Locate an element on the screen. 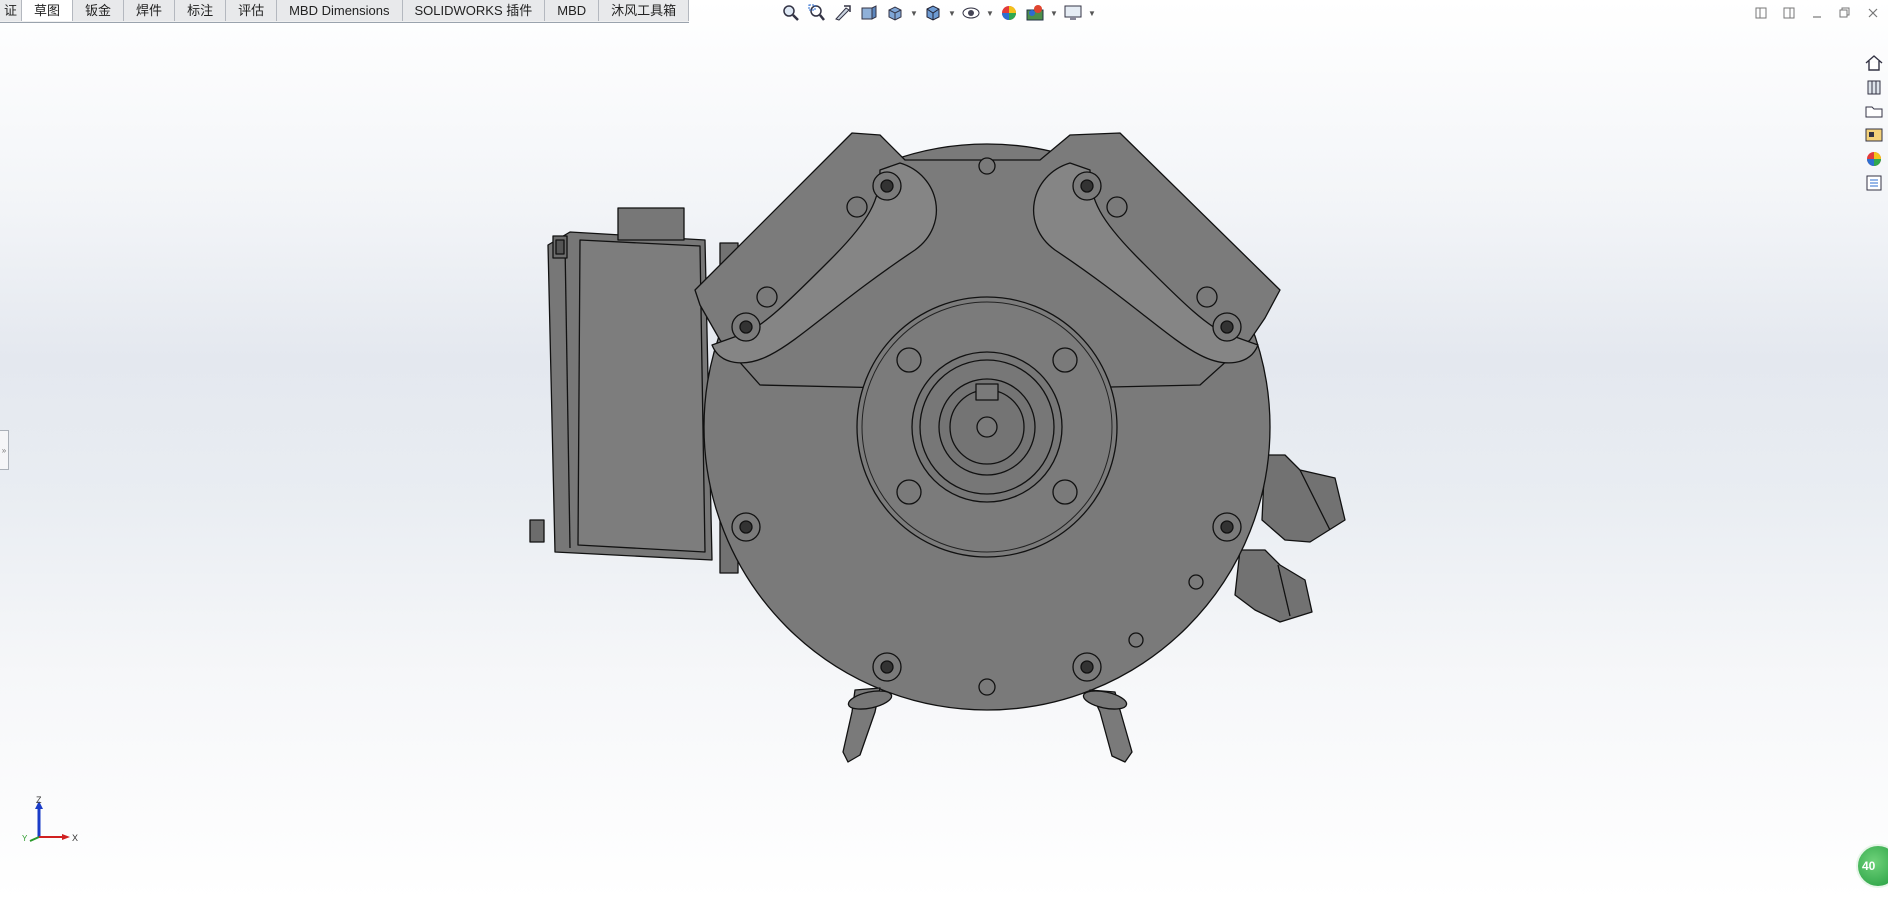  triad-z-label: Z is located at coordinates (39, 800).